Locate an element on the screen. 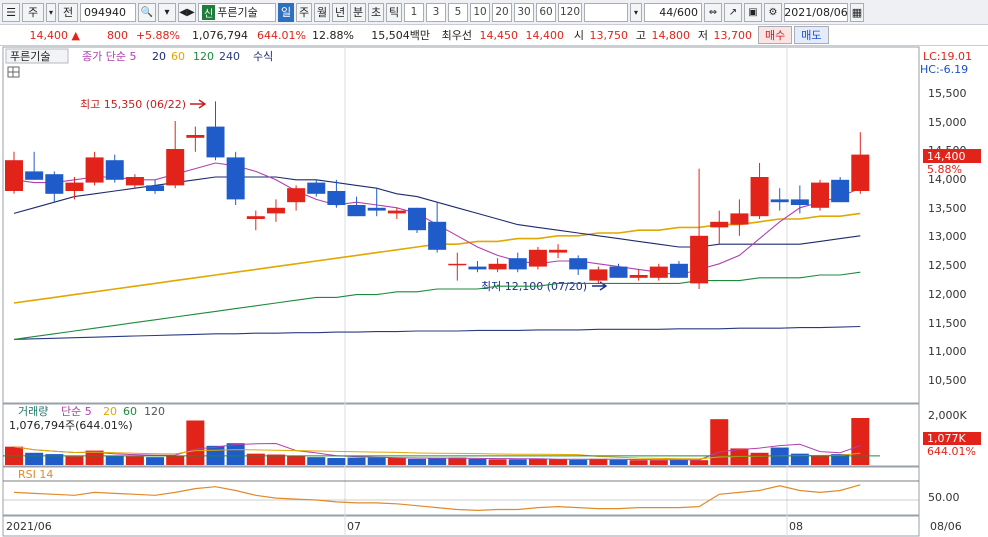  interval-30: 30 is located at coordinates (524, 12).